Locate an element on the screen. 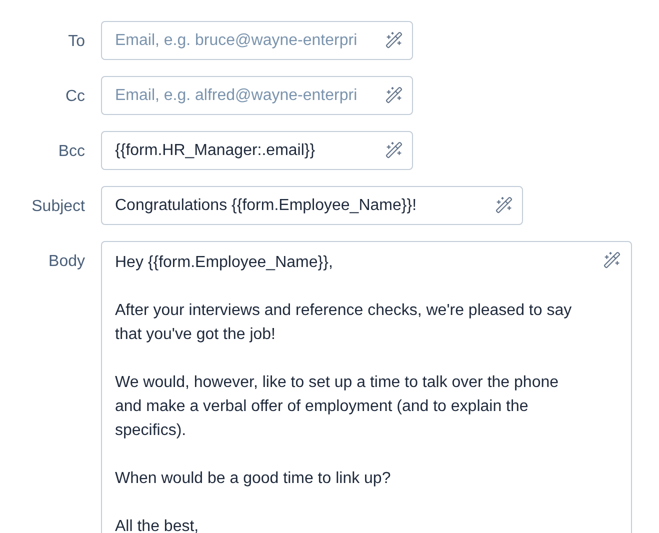  field-label: Bcc is located at coordinates (71, 151).